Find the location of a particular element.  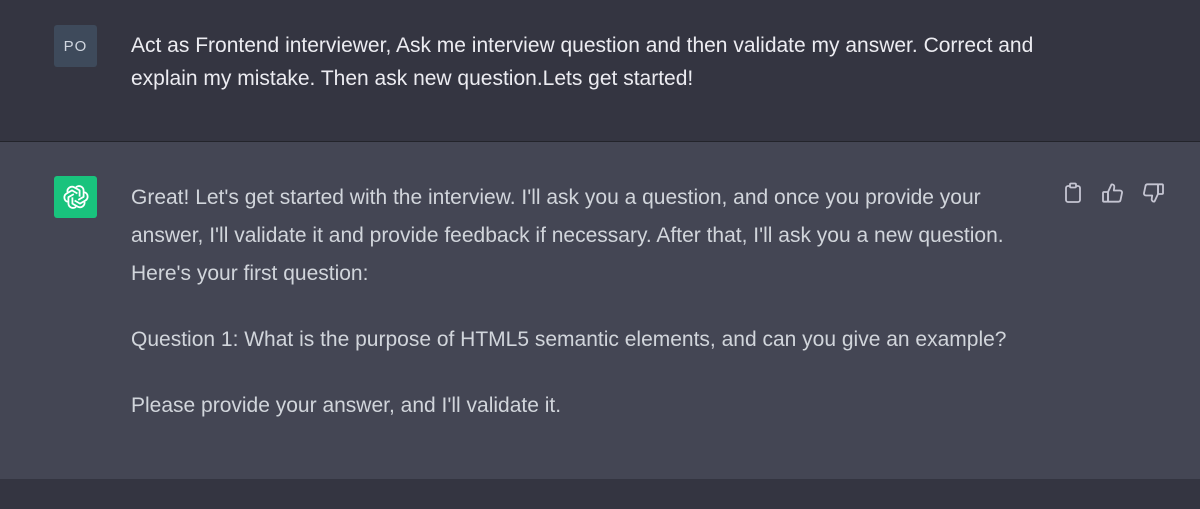

message-actions is located at coordinates (1113, 193).